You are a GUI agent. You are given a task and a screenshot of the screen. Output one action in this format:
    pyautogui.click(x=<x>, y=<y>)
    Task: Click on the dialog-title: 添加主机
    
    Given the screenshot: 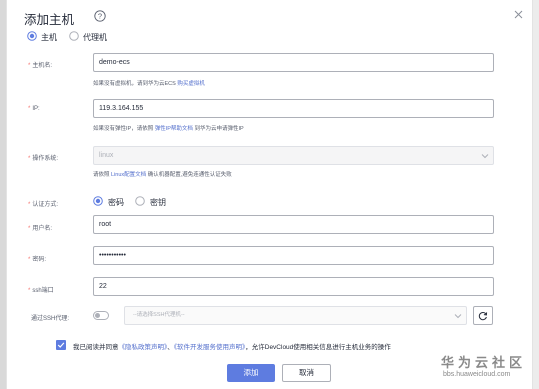 What is the action you would take?
    pyautogui.click(x=49, y=20)
    